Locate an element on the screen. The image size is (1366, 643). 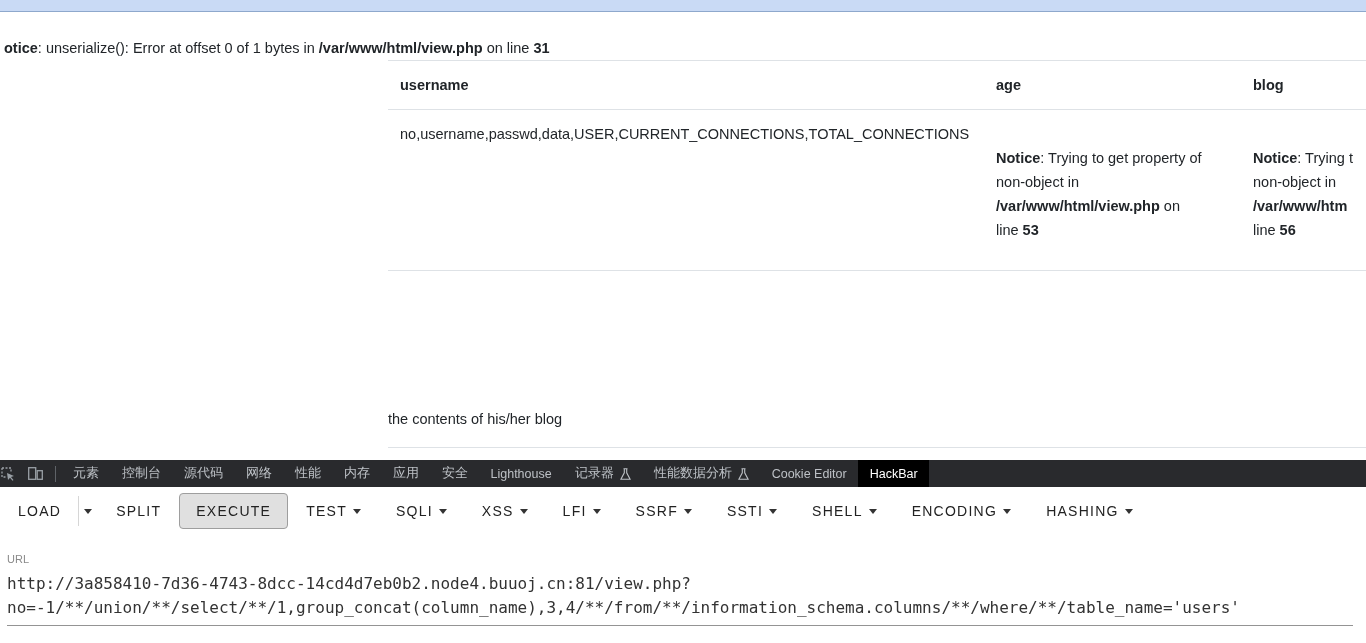
devtools-tab: Cookie Editor is located at coordinates (809, 473).